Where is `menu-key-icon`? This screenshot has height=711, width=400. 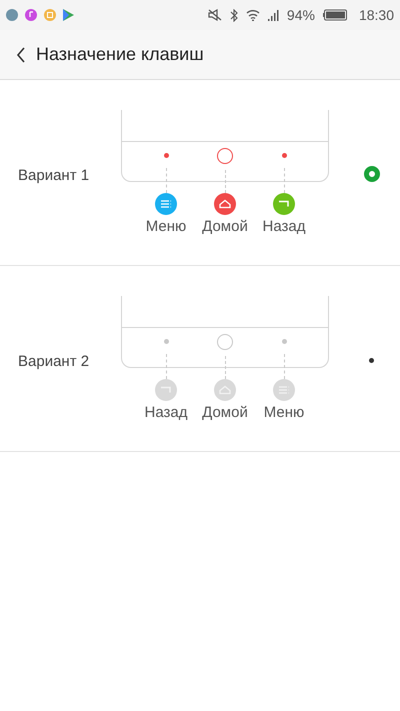
menu-key-icon is located at coordinates (284, 390).